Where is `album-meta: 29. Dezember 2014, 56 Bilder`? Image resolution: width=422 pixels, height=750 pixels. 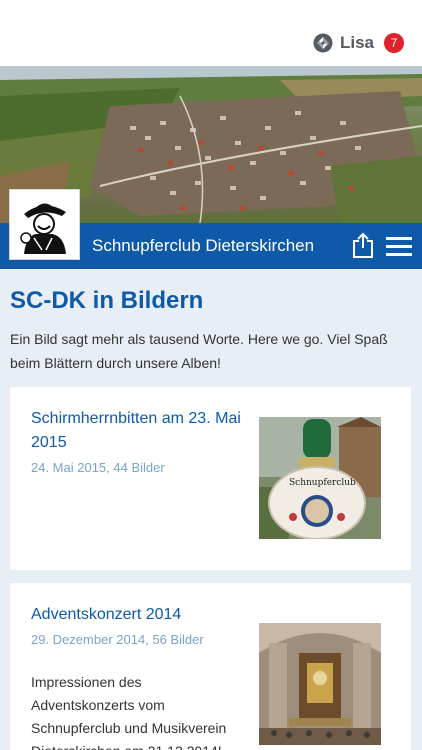
album-meta: 29. Dezember 2014, 56 Bilder is located at coordinates (117, 639).